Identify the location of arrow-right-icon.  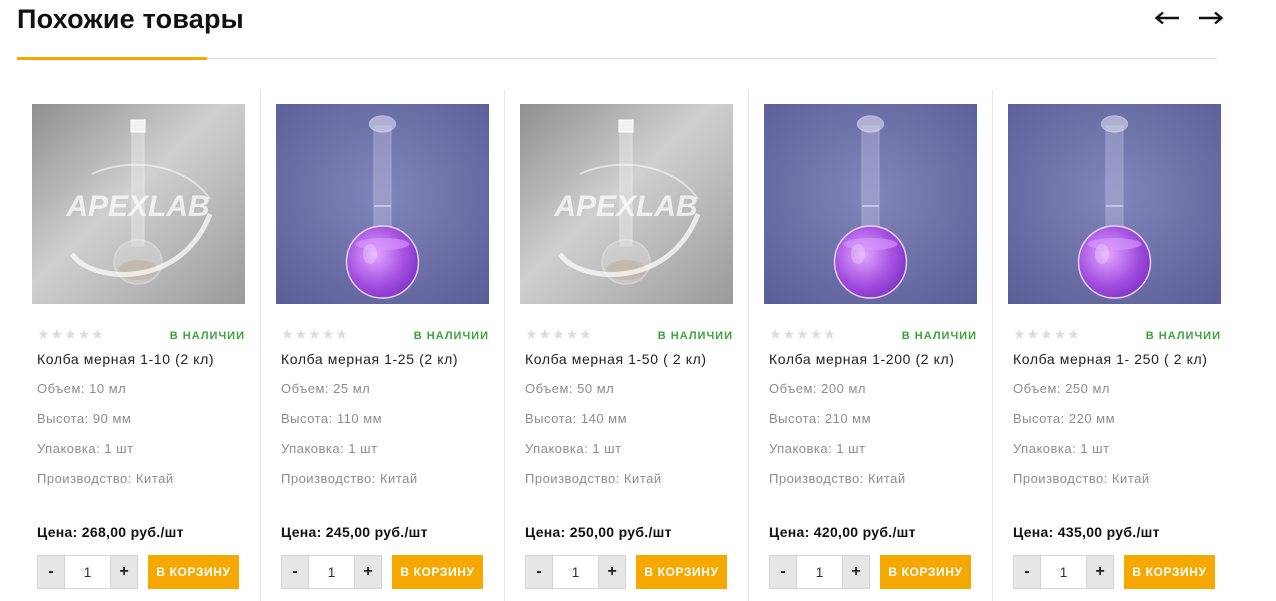
(1211, 18).